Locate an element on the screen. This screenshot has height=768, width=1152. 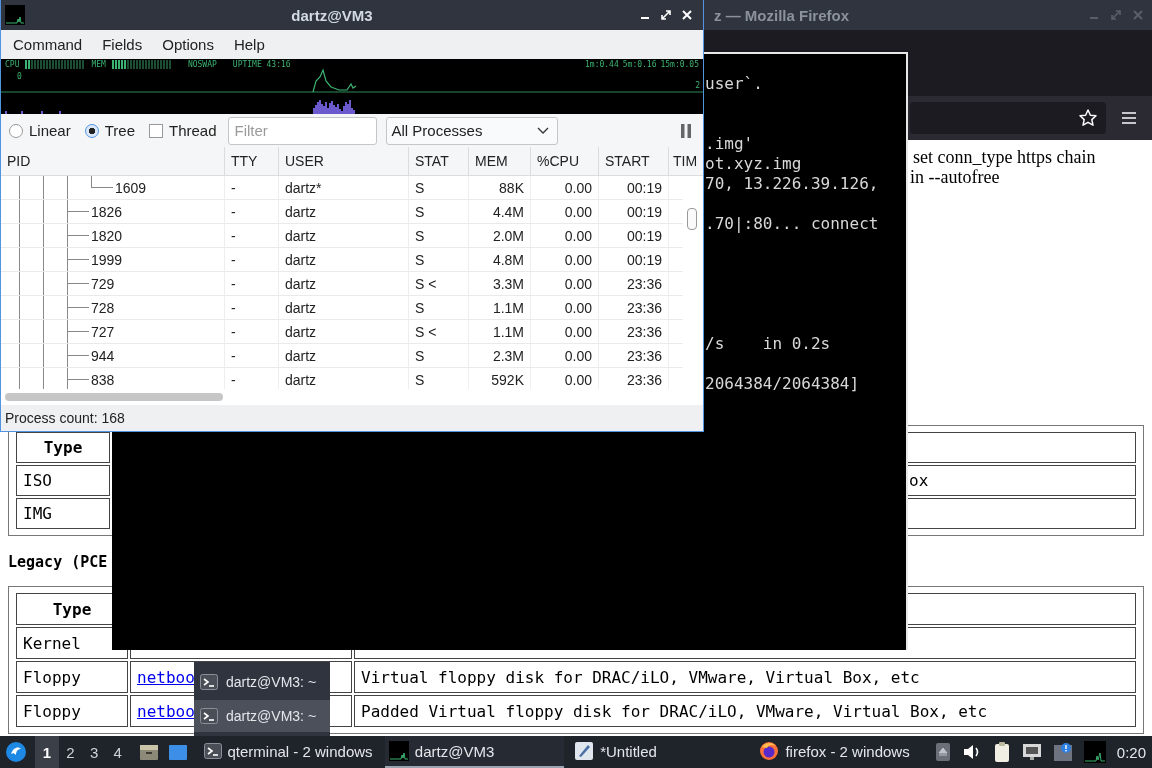
page-text: set conn_type https chain is located at coordinates (1004, 157).